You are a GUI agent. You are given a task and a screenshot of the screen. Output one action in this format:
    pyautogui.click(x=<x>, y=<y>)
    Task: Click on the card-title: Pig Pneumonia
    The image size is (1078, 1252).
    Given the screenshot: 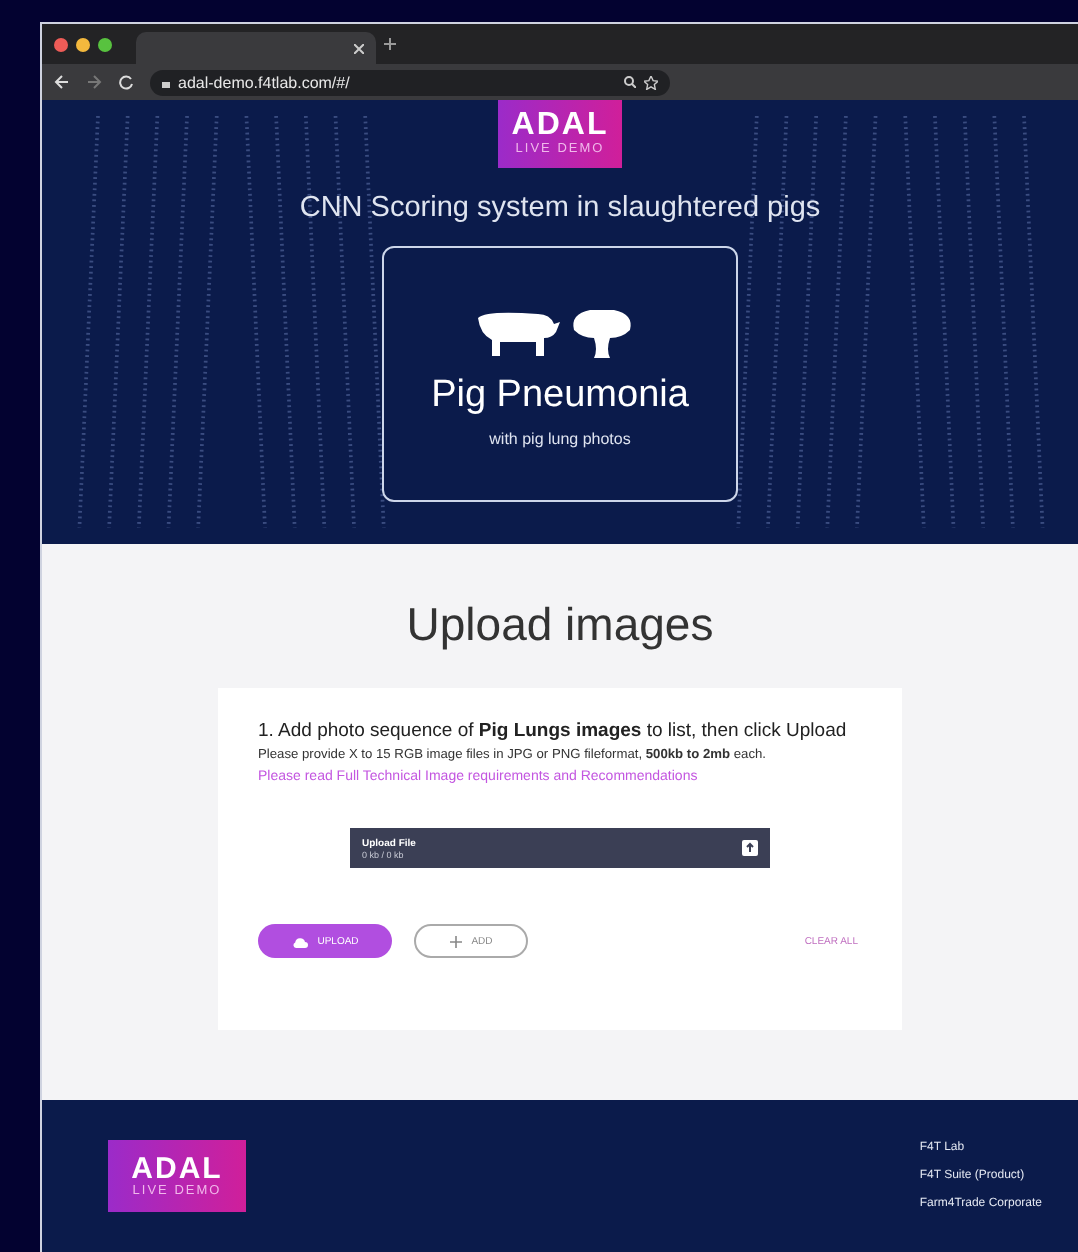 What is the action you would take?
    pyautogui.click(x=560, y=395)
    